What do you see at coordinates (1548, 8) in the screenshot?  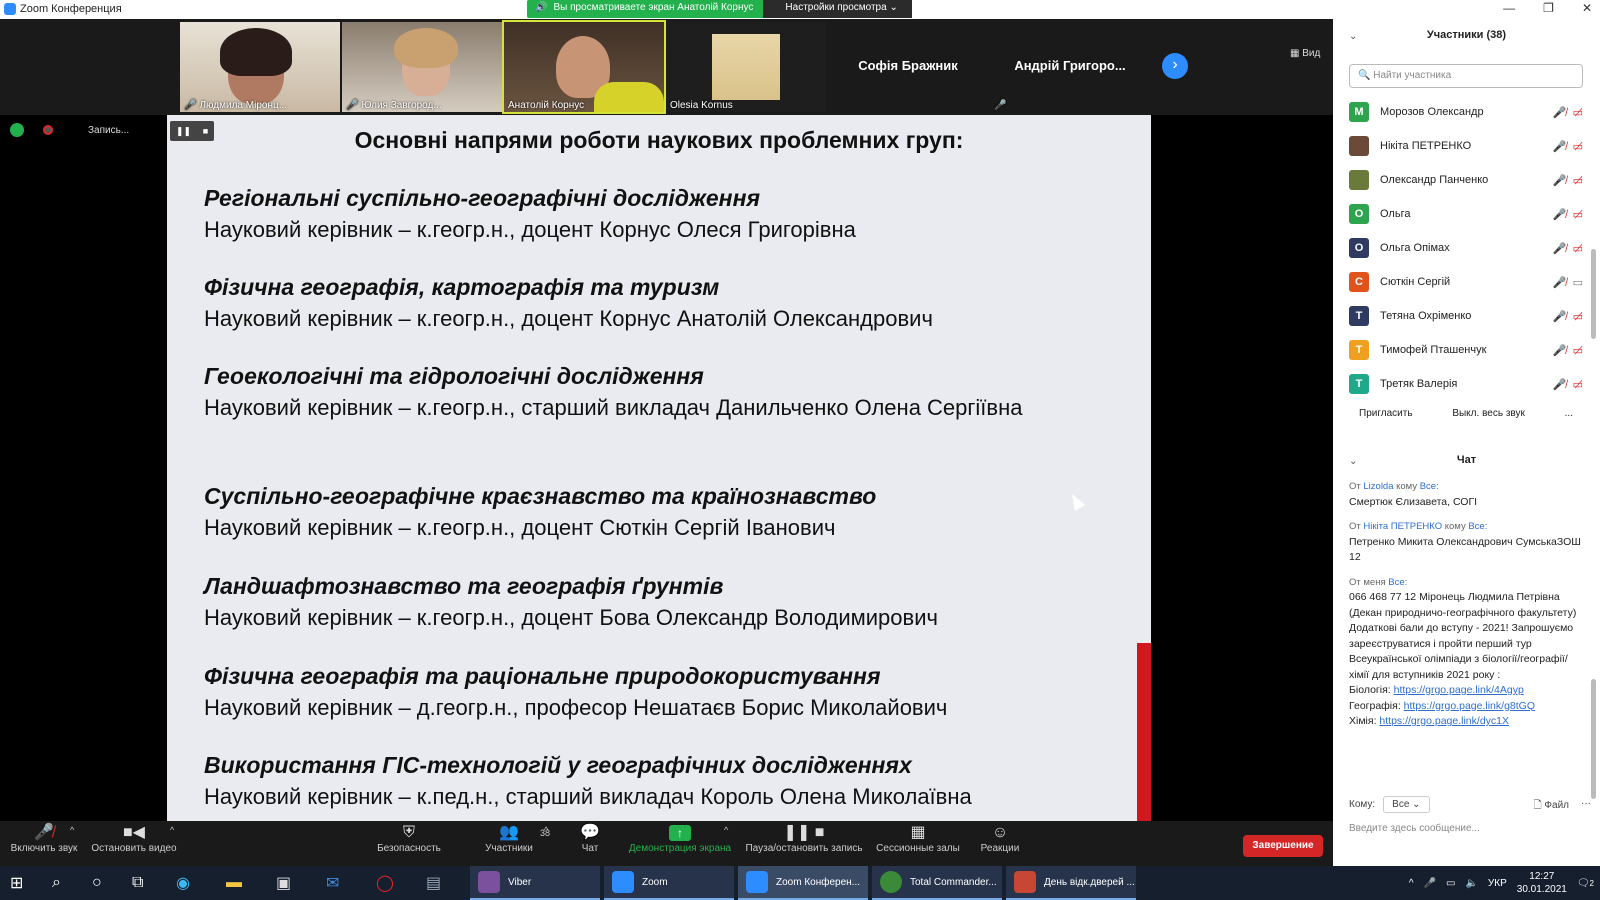 I see `restore-button: ❐` at bounding box center [1548, 8].